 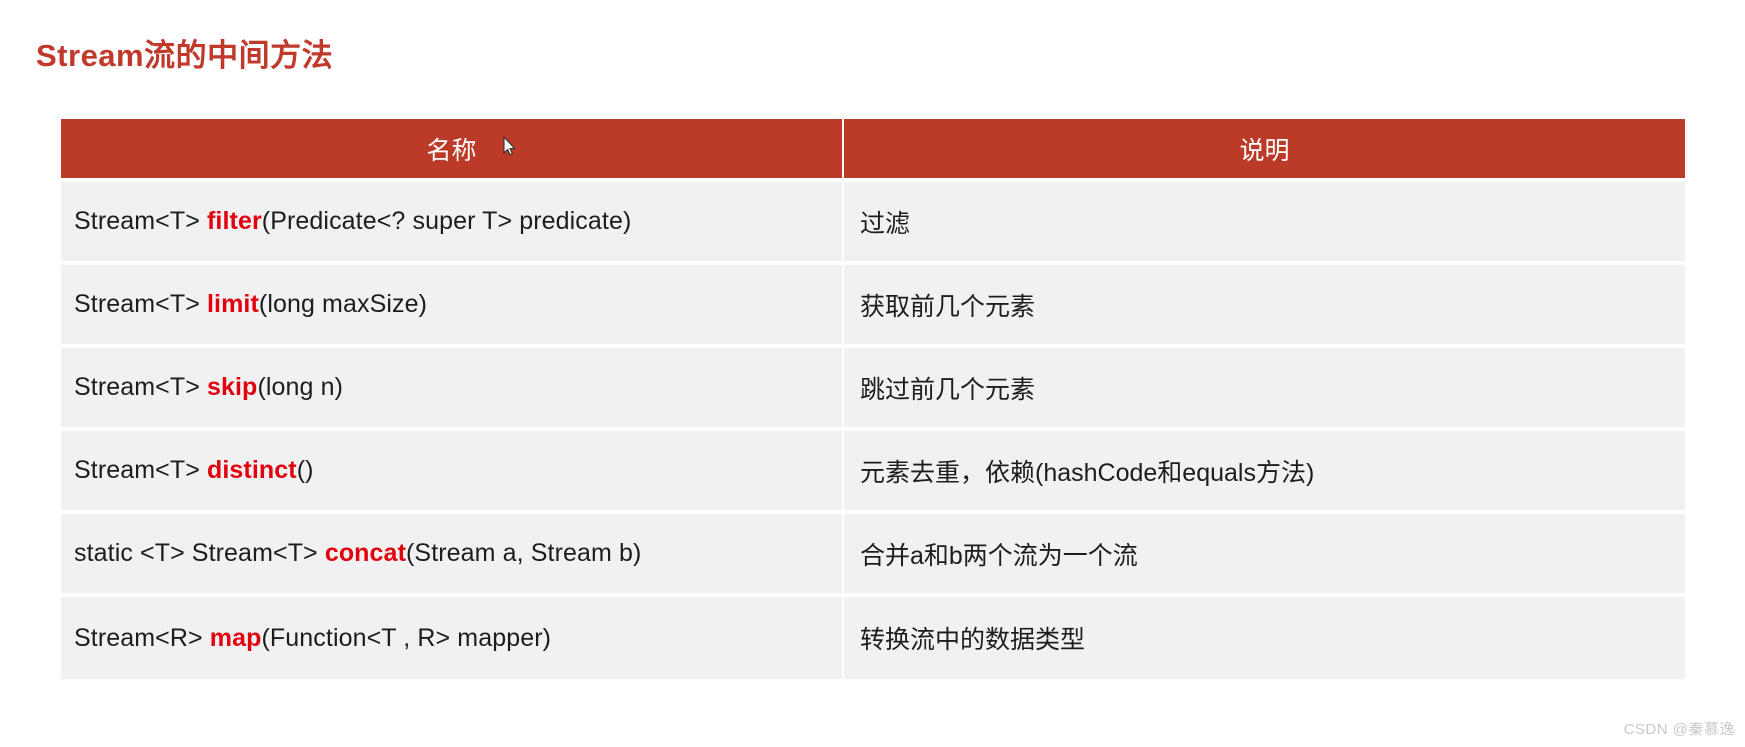 I want to click on signature-method-name: distinct, so click(x=252, y=470).